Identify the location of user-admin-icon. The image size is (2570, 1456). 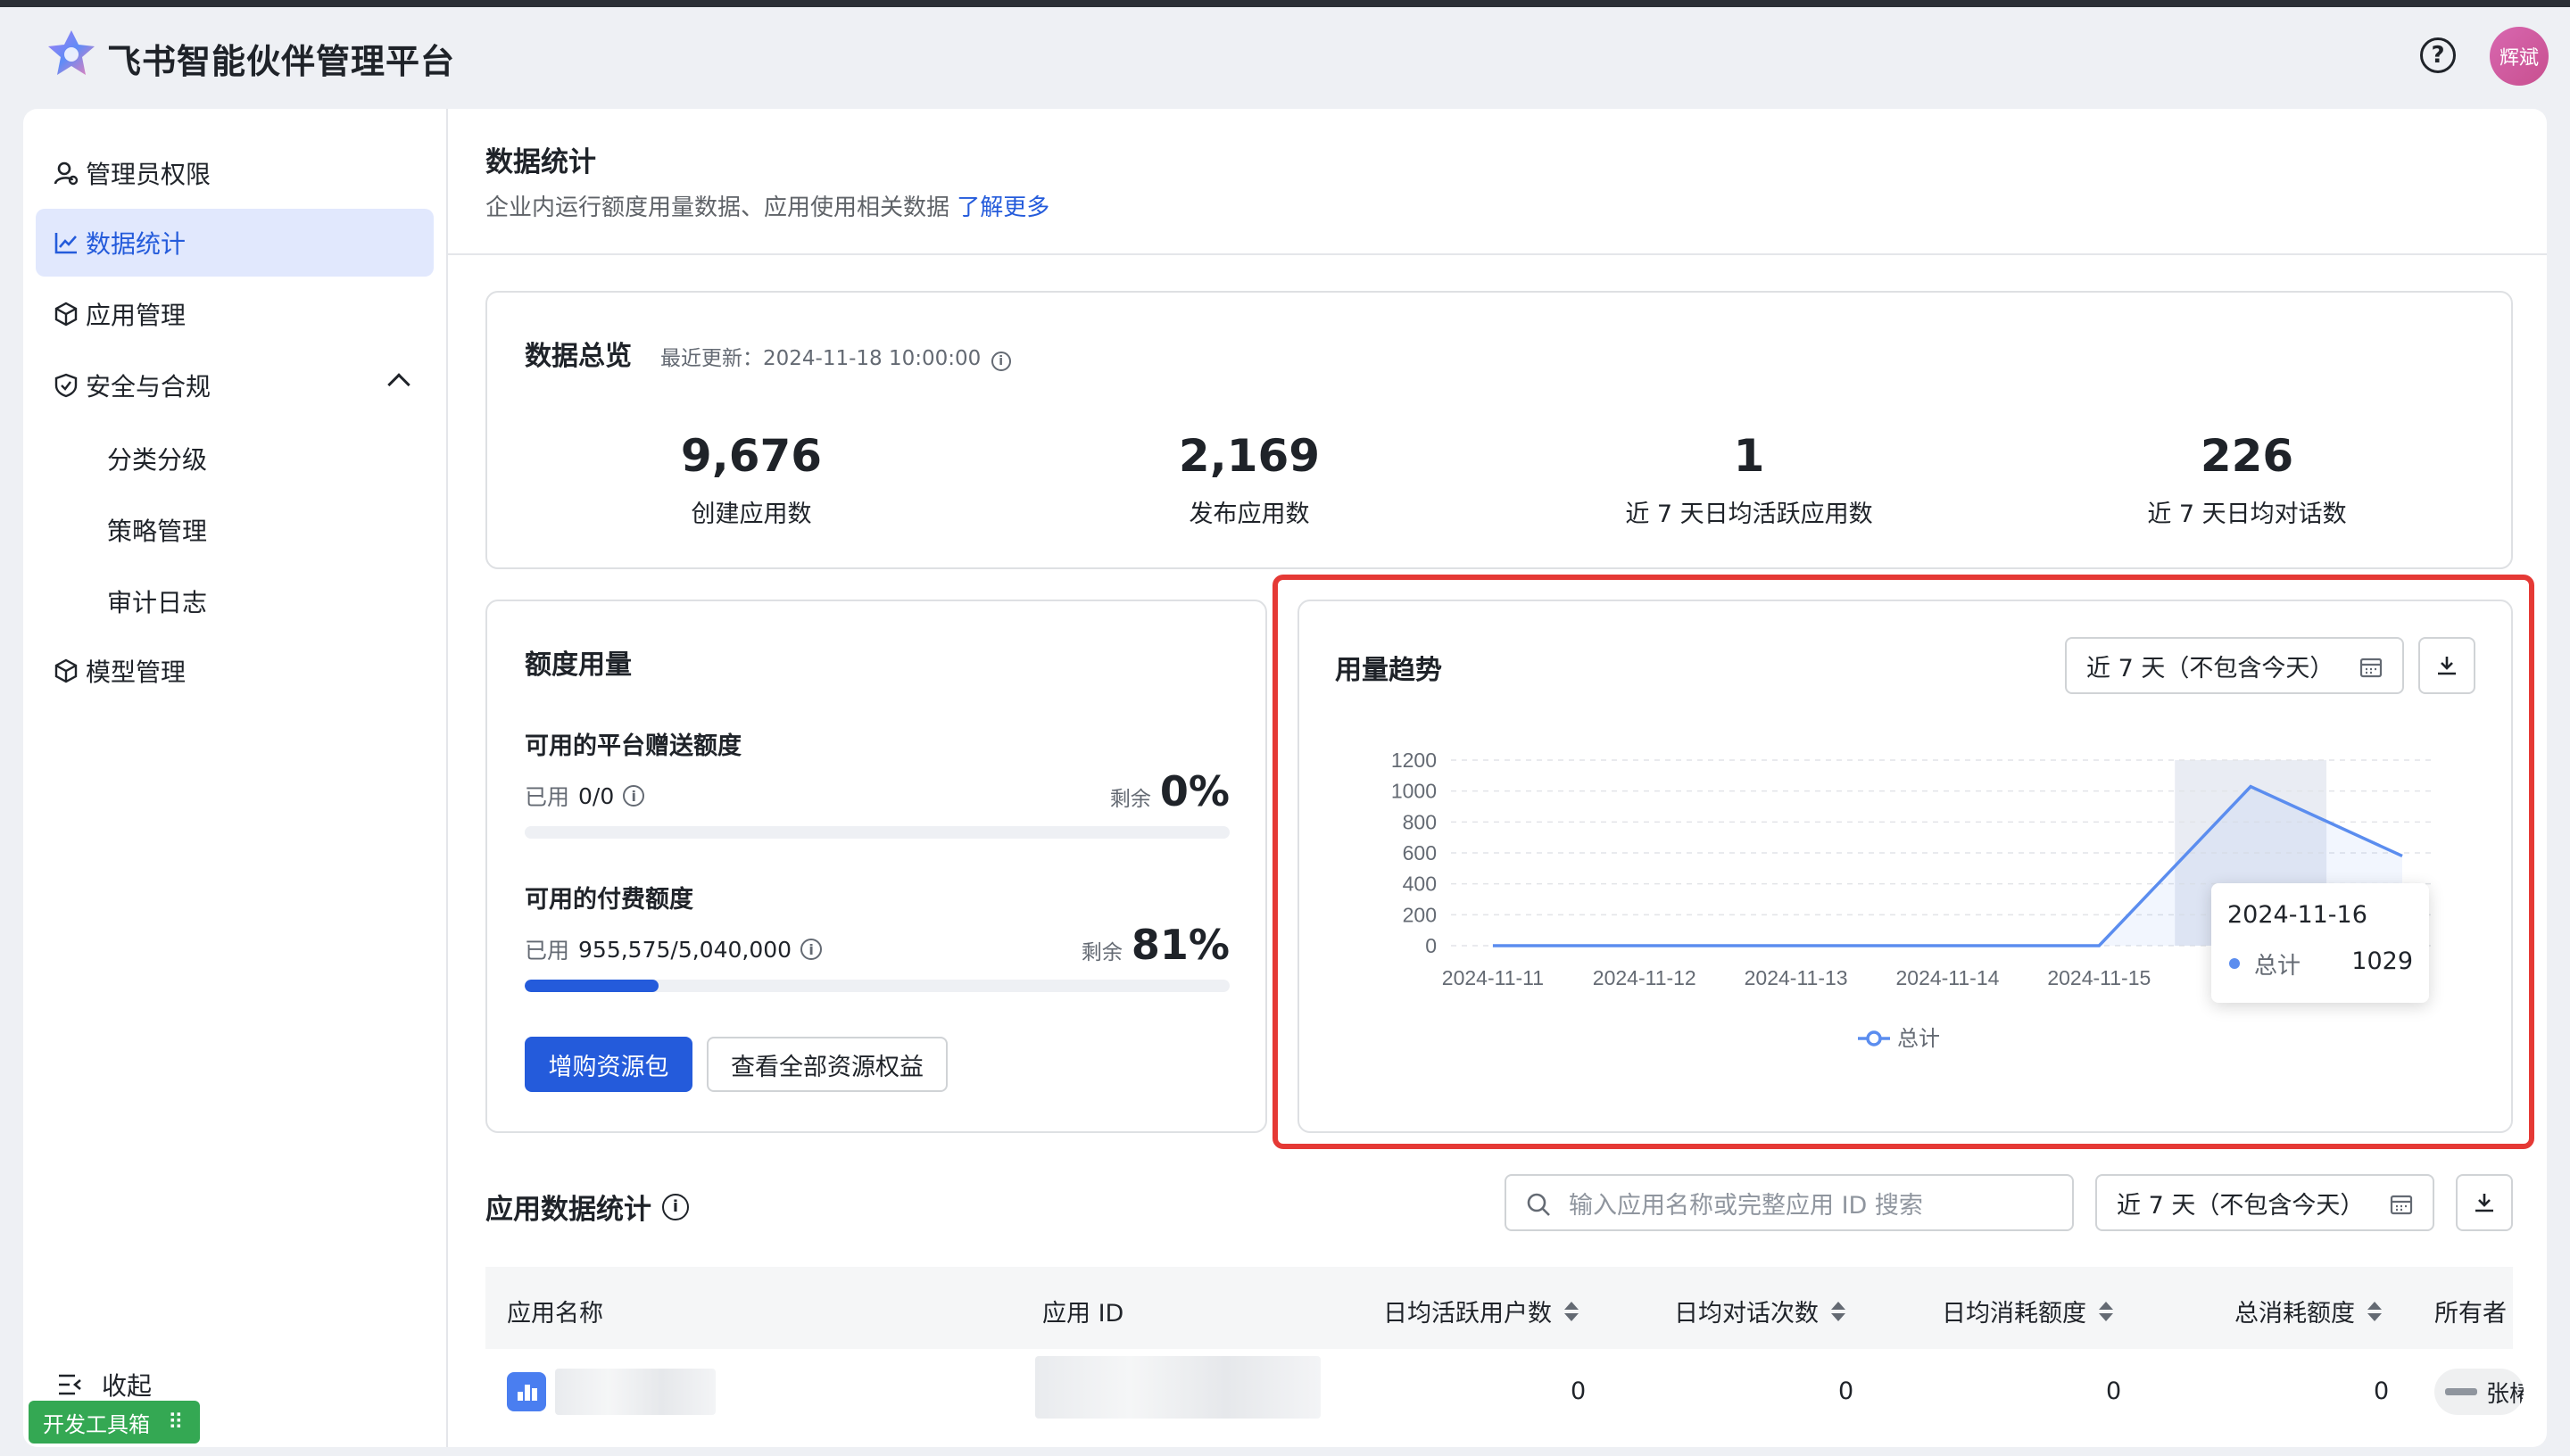
(67, 173).